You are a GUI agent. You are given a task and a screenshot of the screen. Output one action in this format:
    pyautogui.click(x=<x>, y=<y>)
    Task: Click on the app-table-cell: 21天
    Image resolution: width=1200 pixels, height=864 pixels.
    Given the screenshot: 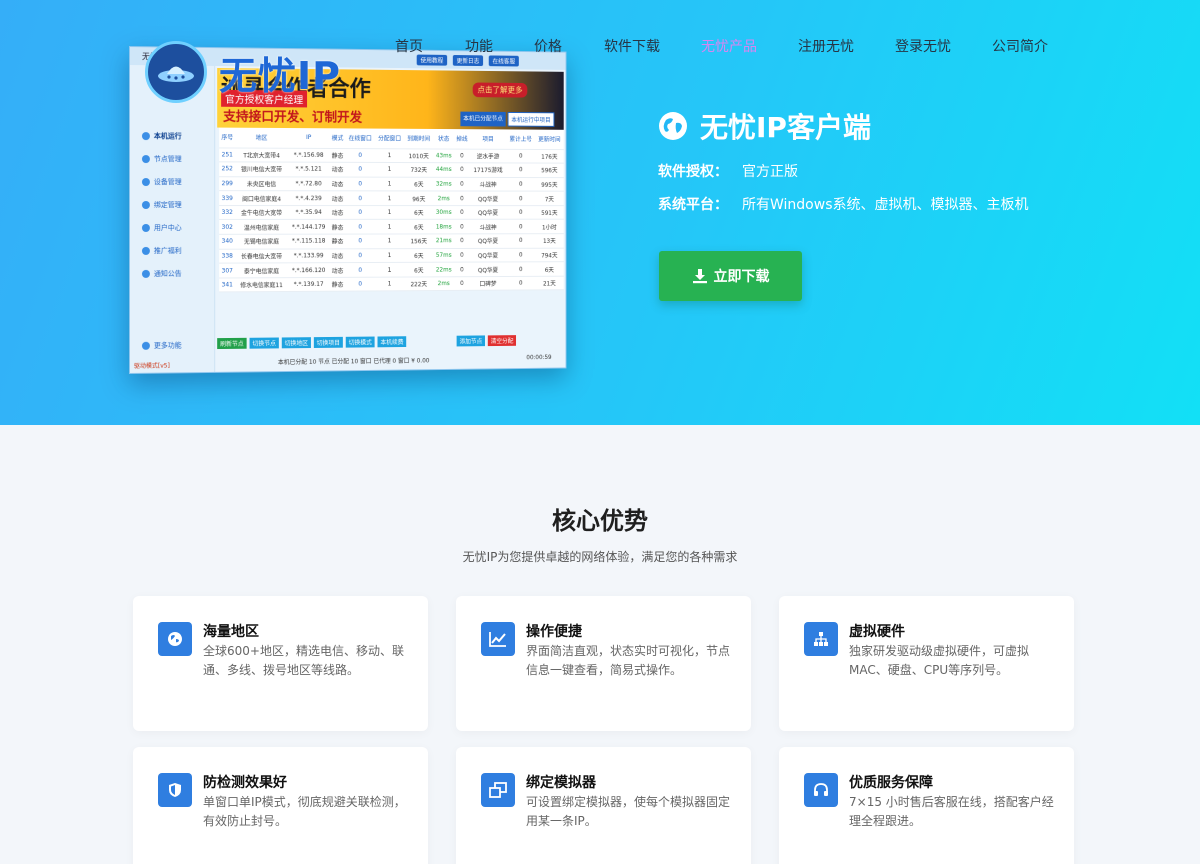 What is the action you would take?
    pyautogui.click(x=549, y=283)
    